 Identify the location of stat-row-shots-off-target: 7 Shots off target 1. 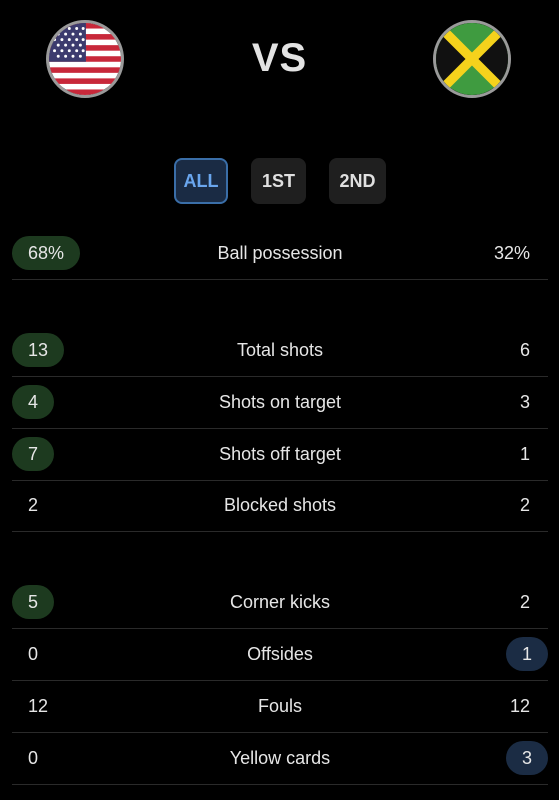
(280, 455).